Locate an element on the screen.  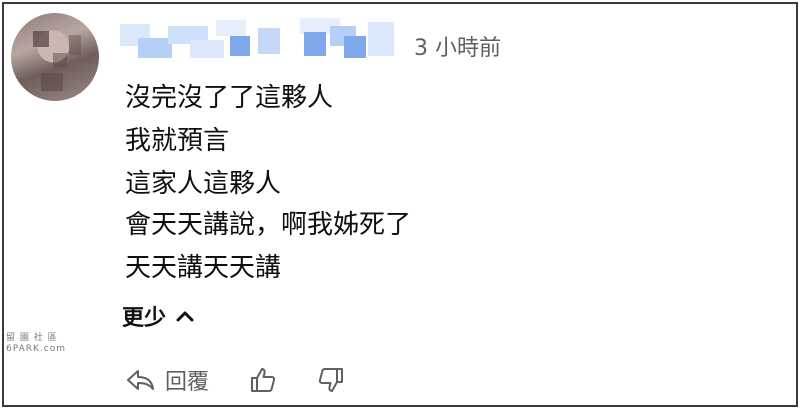
like-button is located at coordinates (263, 380).